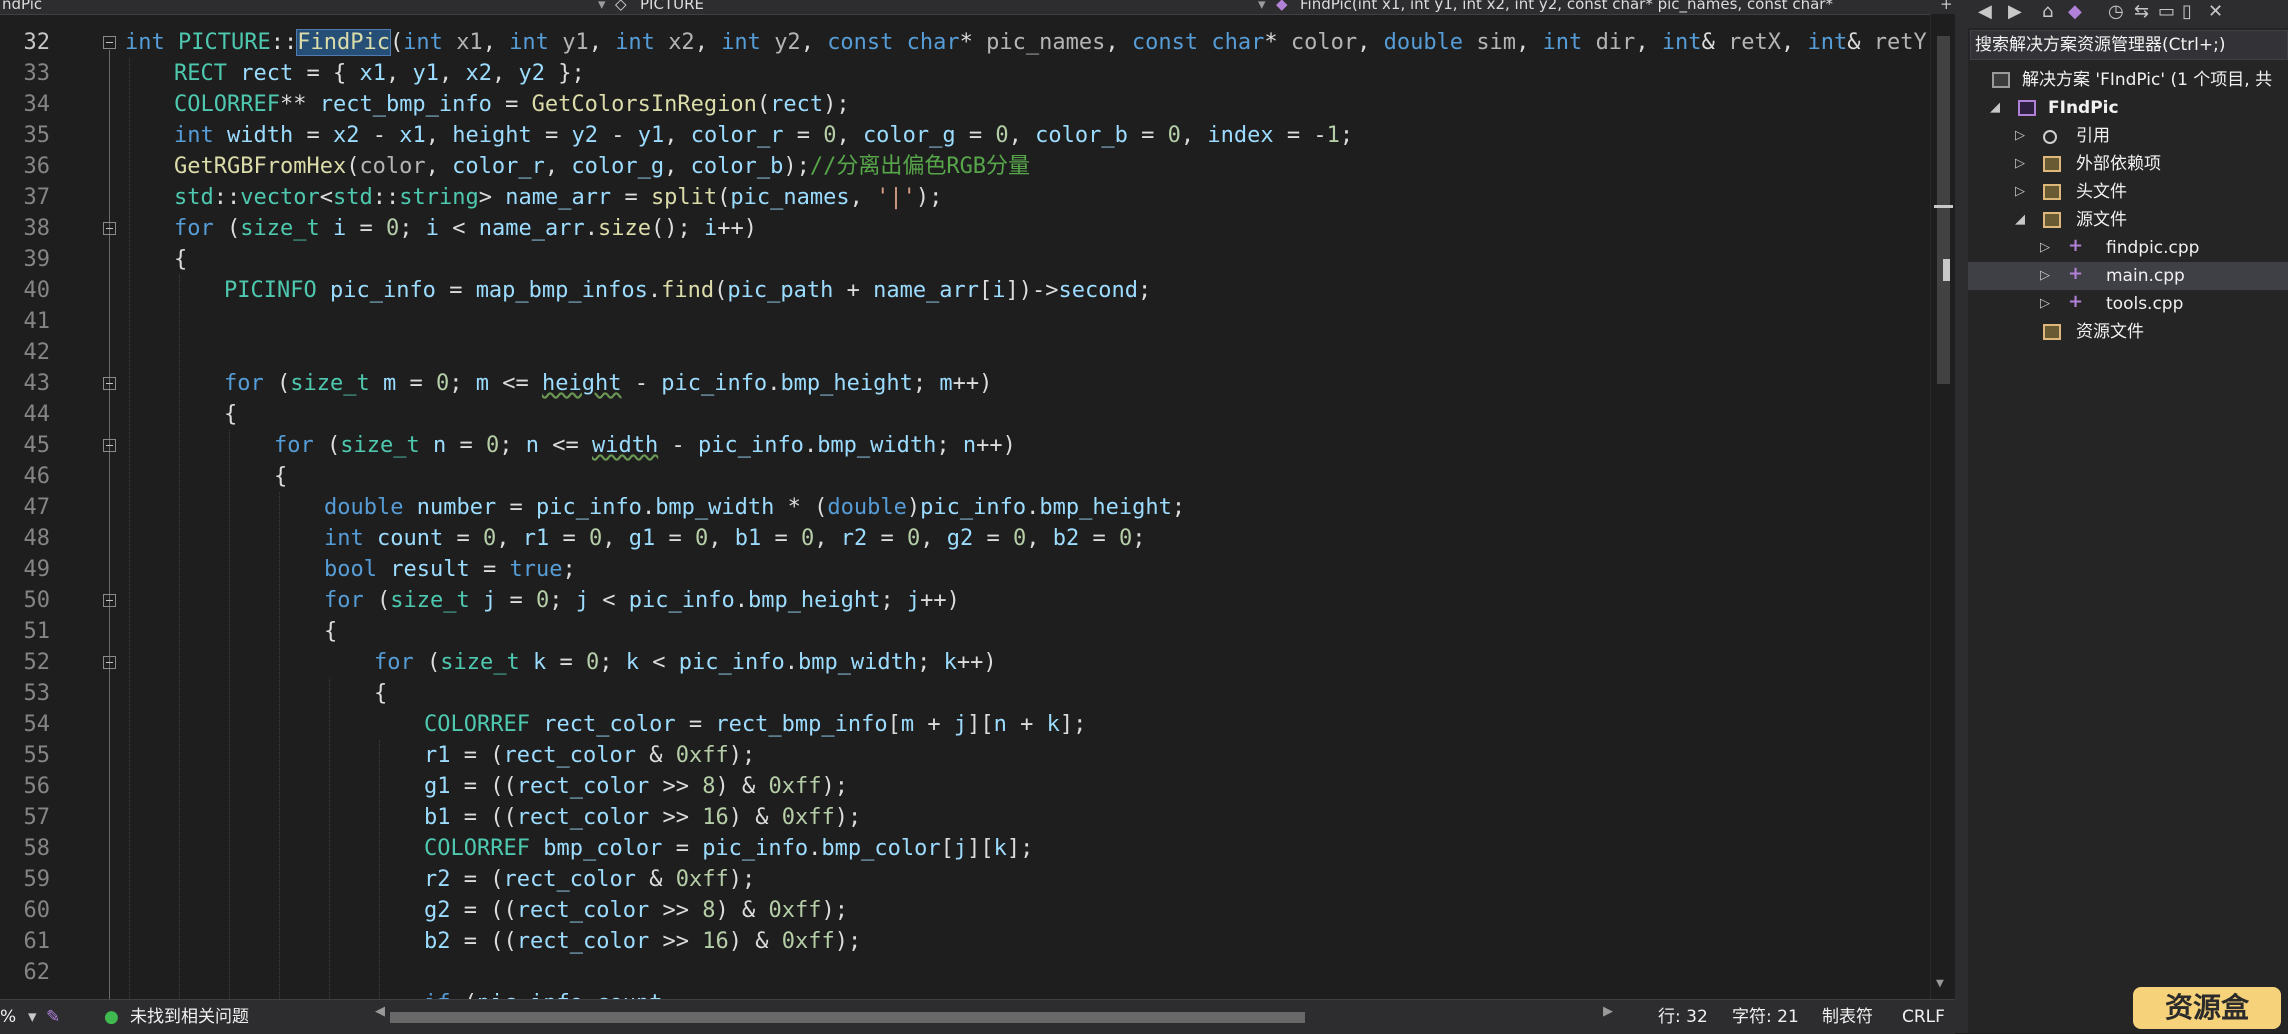  What do you see at coordinates (380, 1011) in the screenshot?
I see `scroll-left-arrow-icon: ◀` at bounding box center [380, 1011].